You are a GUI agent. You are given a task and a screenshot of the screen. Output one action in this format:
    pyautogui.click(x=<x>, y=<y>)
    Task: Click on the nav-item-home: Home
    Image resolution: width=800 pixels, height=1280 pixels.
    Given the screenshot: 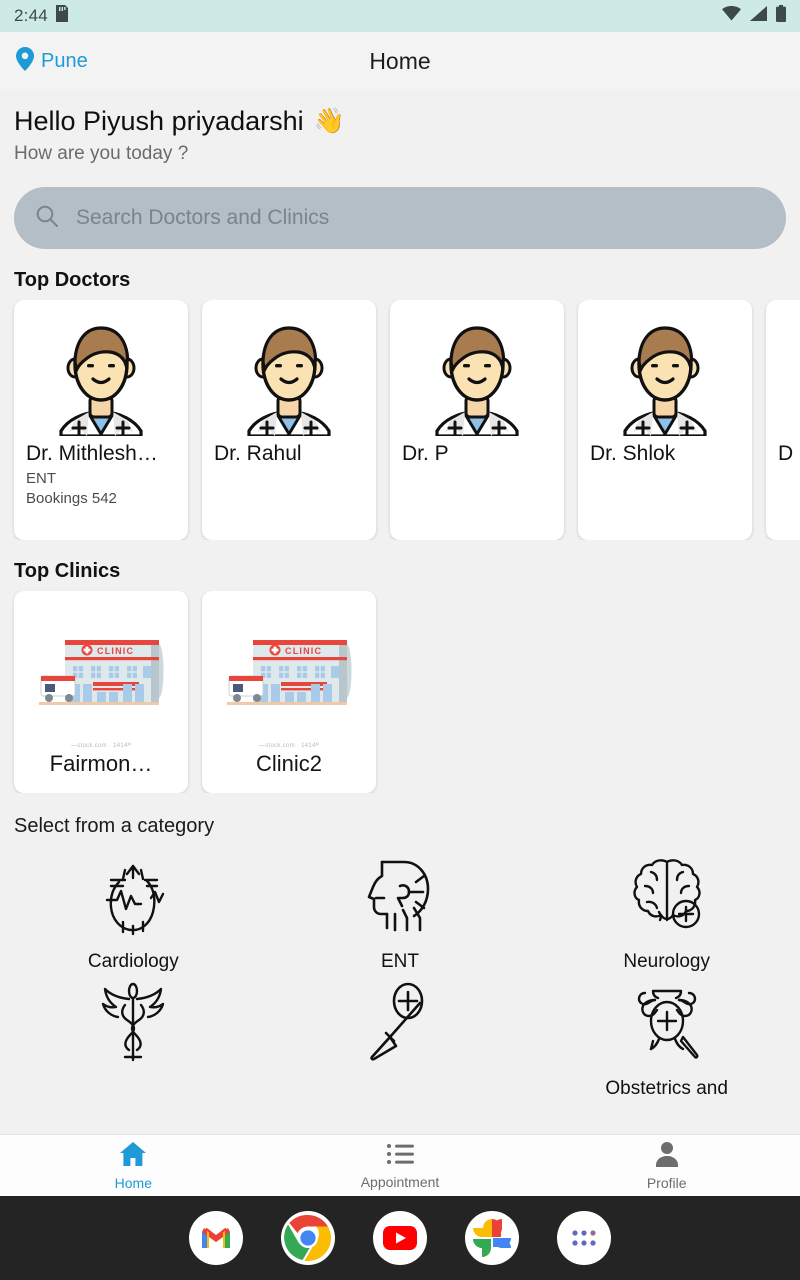 What is the action you would take?
    pyautogui.click(x=133, y=1166)
    